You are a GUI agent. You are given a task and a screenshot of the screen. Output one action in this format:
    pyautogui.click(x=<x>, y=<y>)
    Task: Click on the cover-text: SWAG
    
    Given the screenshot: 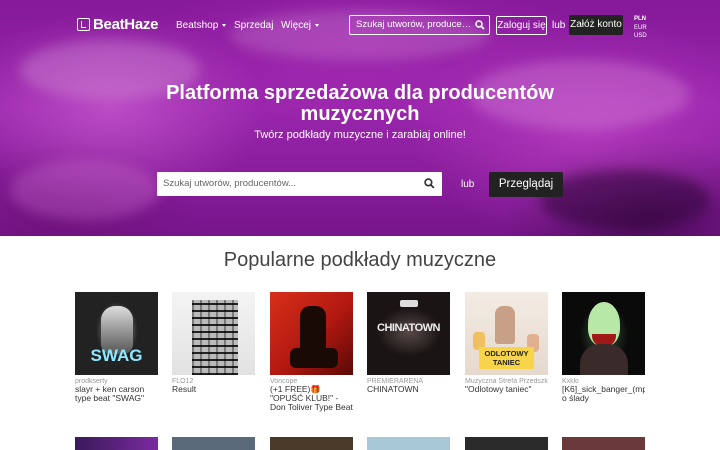 What is the action you would take?
    pyautogui.click(x=116, y=355)
    